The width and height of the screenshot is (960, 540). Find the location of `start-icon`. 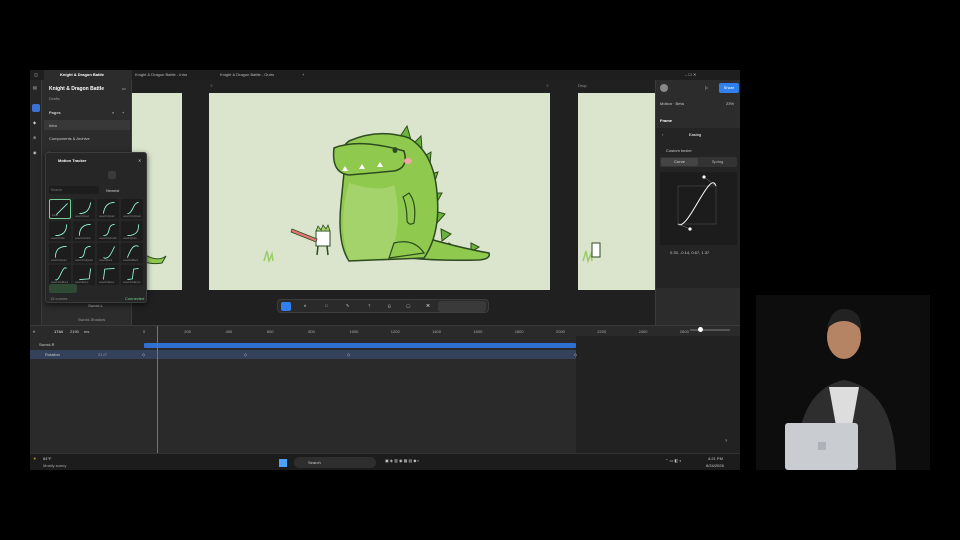

start-icon is located at coordinates (283, 463).